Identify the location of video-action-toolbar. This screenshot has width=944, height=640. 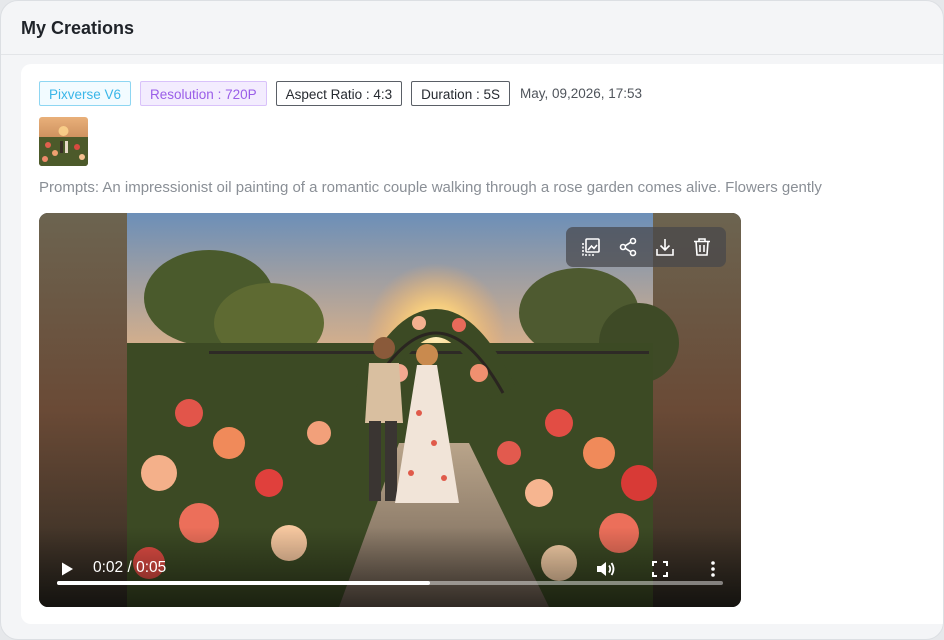
(646, 247).